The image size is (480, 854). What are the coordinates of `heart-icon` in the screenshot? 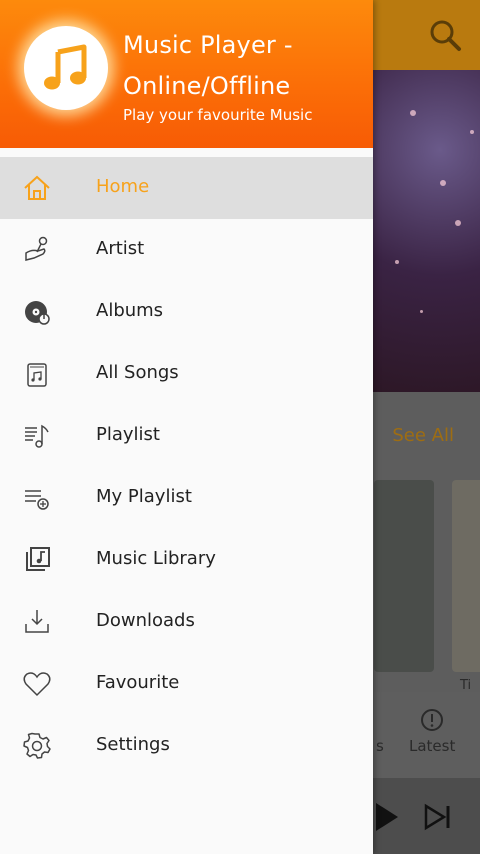 It's located at (37, 684).